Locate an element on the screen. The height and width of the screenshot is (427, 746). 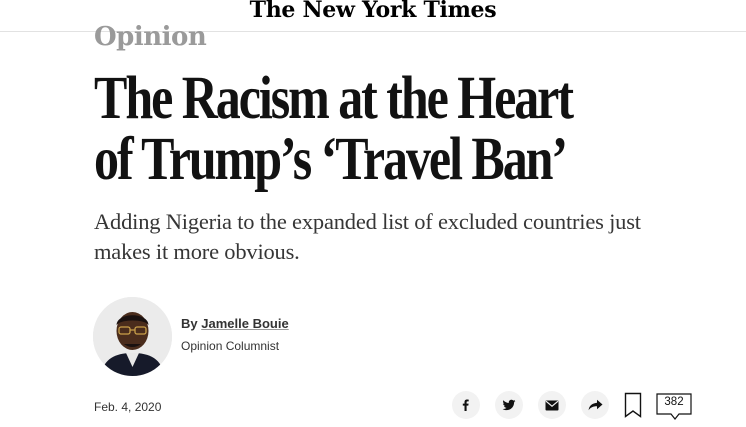
publish-date: Feb. 4, 2020 is located at coordinates (128, 407).